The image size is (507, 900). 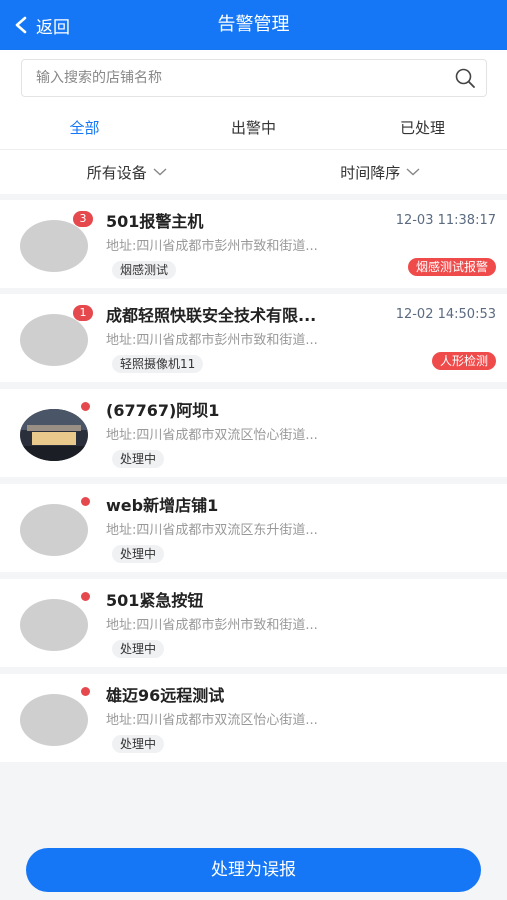 I want to click on unread-count-badge: 3, so click(x=83, y=219).